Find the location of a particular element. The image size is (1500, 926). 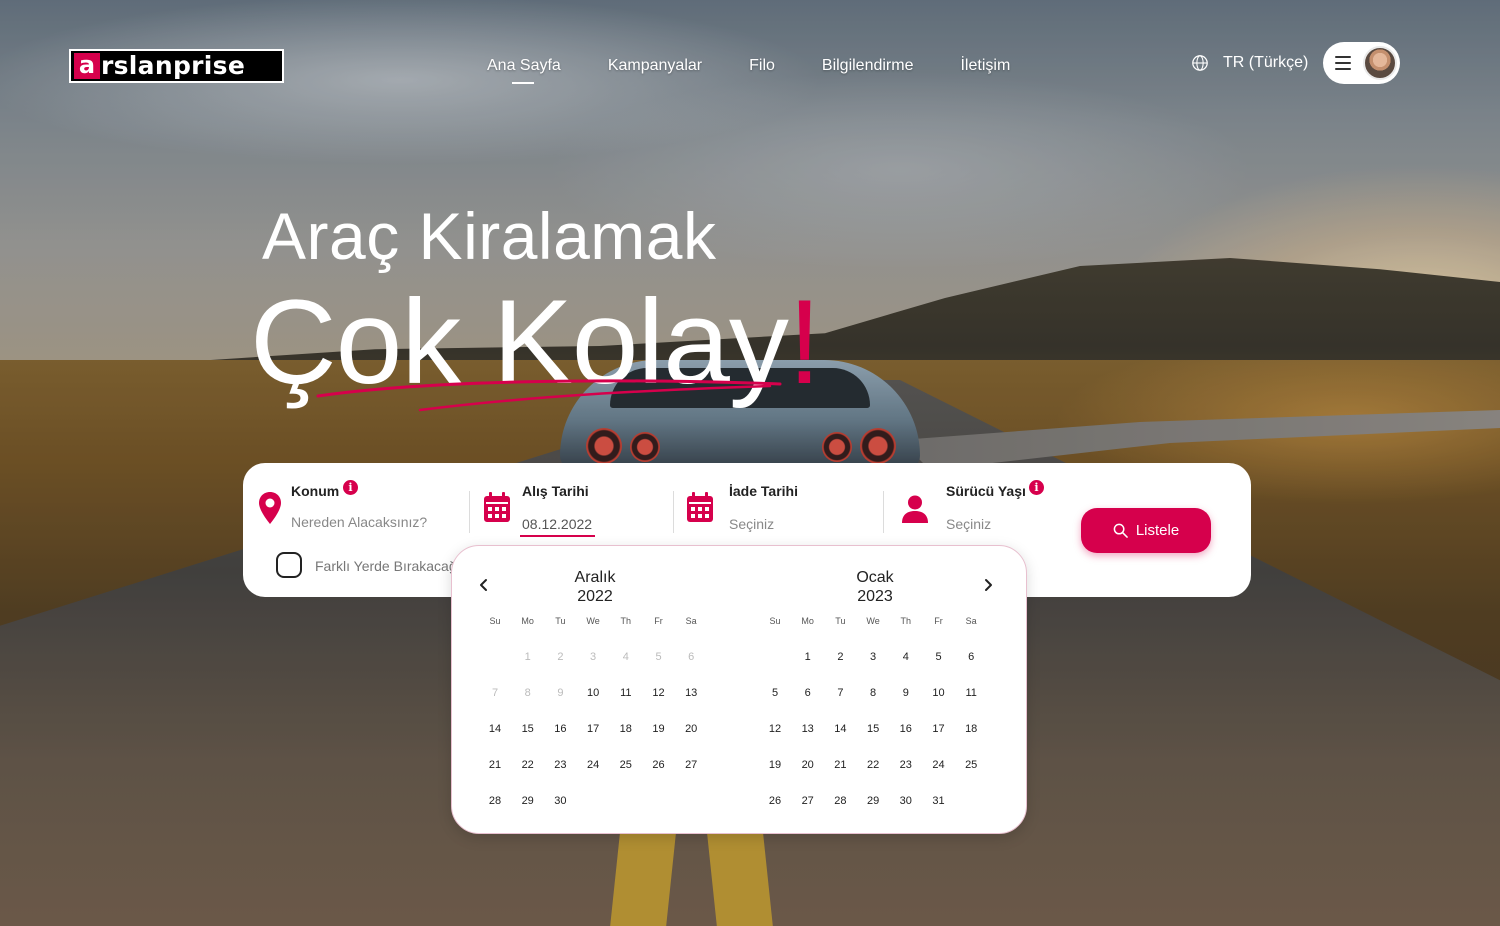

month-title: Ocak 2023 is located at coordinates (875, 587).